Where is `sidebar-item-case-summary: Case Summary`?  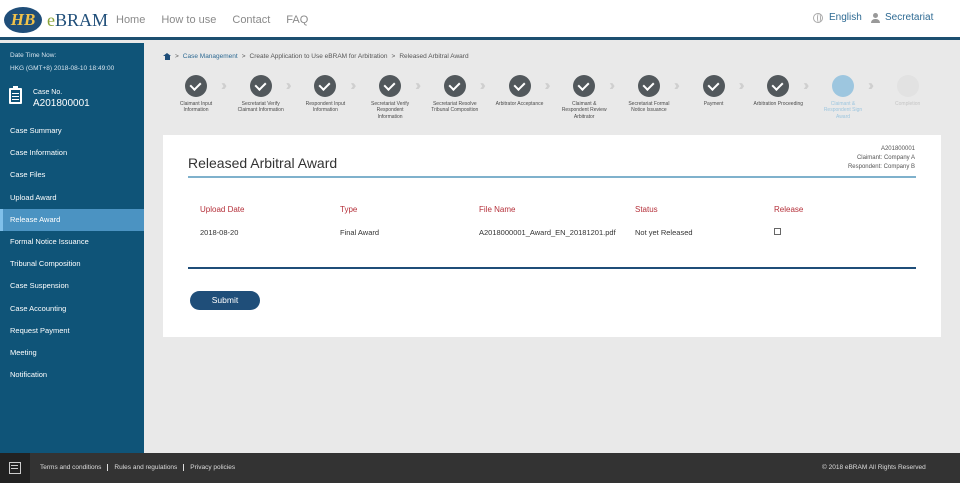 sidebar-item-case-summary: Case Summary is located at coordinates (72, 131).